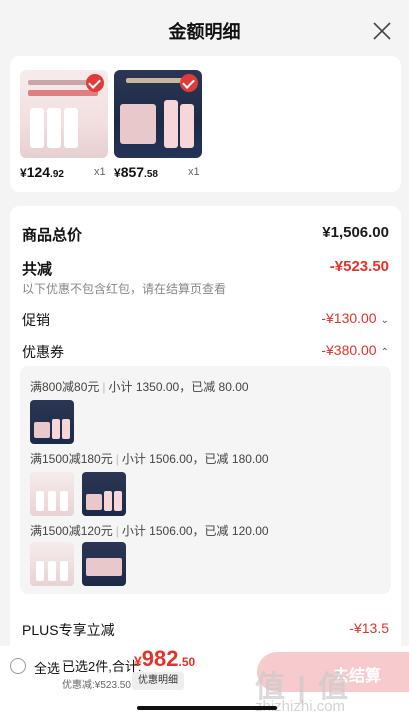 This screenshot has height=720, width=409. What do you see at coordinates (124, 289) in the screenshot?
I see `reduce-note: 以下优惠不包含红包，请在结算页查看` at bounding box center [124, 289].